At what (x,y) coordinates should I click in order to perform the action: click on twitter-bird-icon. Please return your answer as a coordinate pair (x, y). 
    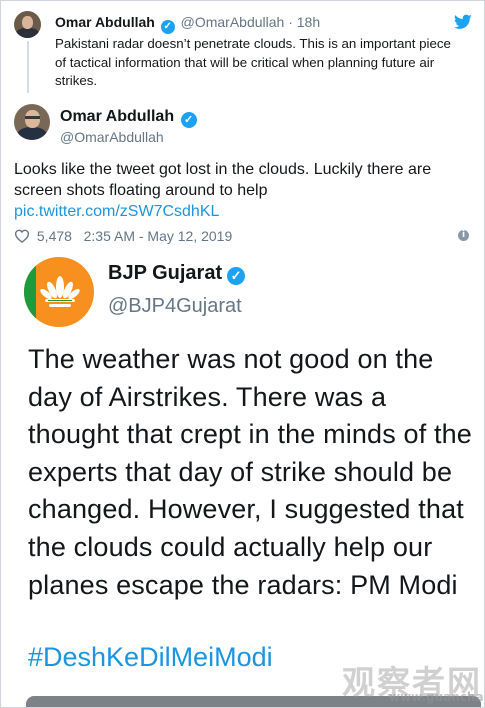
    Looking at the image, I should click on (463, 22).